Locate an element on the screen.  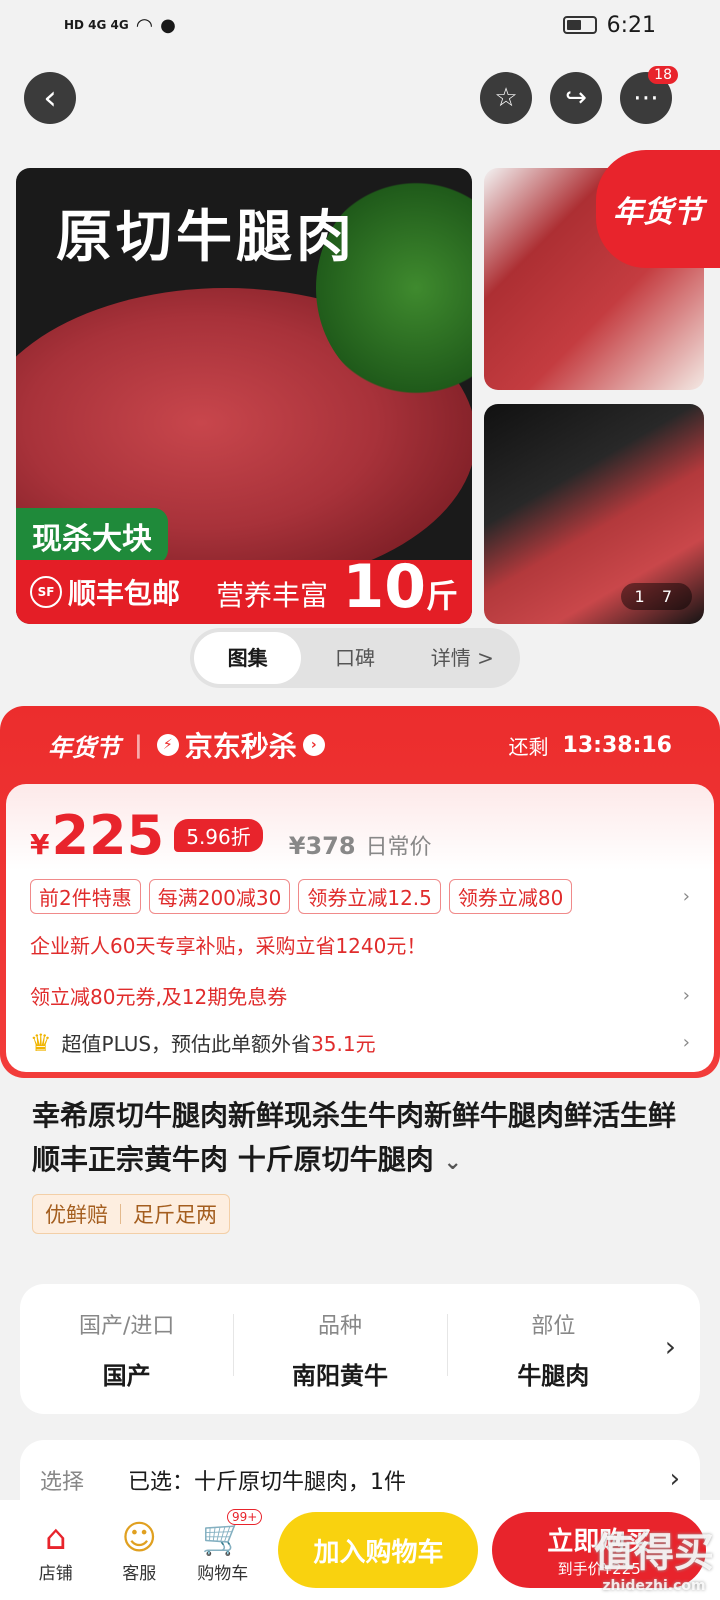
more-button: ⋯ 18 is located at coordinates (649, 95).